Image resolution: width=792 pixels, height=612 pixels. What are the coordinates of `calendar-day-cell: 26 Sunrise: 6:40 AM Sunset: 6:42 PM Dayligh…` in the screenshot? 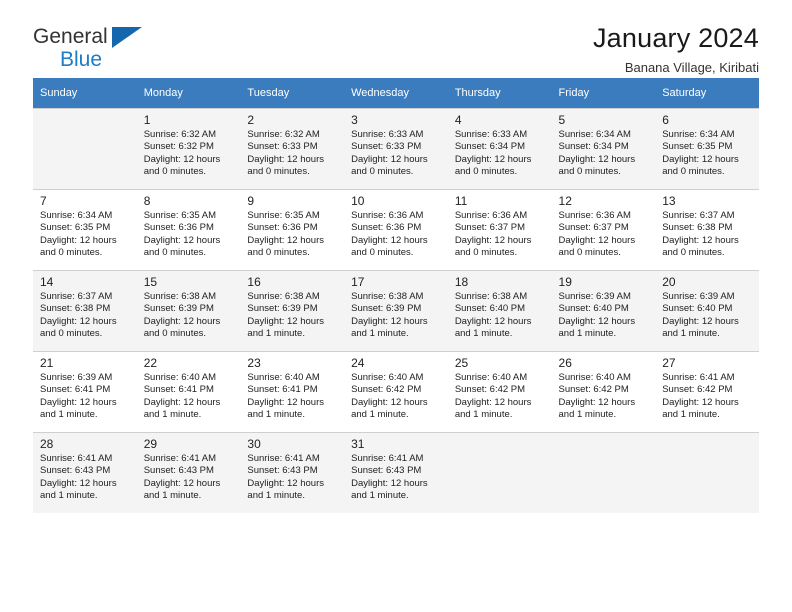 It's located at (603, 391).